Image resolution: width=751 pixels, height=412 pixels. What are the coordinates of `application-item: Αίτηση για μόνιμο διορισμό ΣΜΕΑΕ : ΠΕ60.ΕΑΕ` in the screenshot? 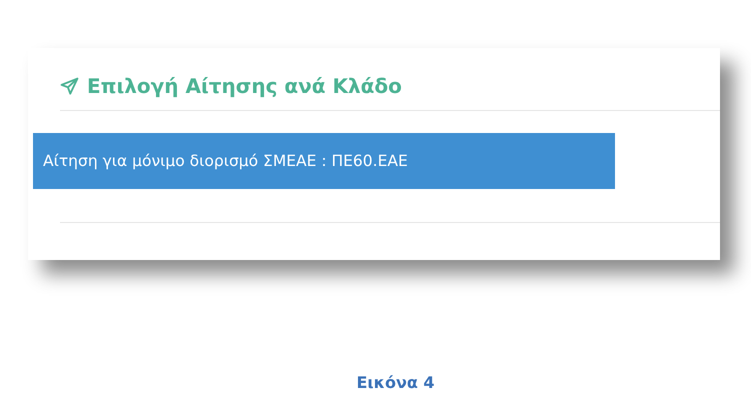 It's located at (324, 161).